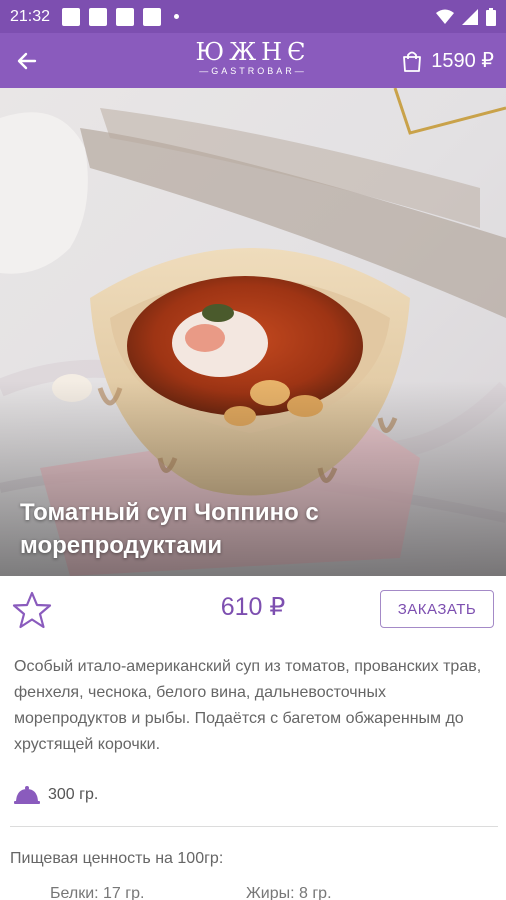 The image size is (506, 900). I want to click on brand-logo: ЮЖНЄ —GASTROBAR—, so click(253, 57).